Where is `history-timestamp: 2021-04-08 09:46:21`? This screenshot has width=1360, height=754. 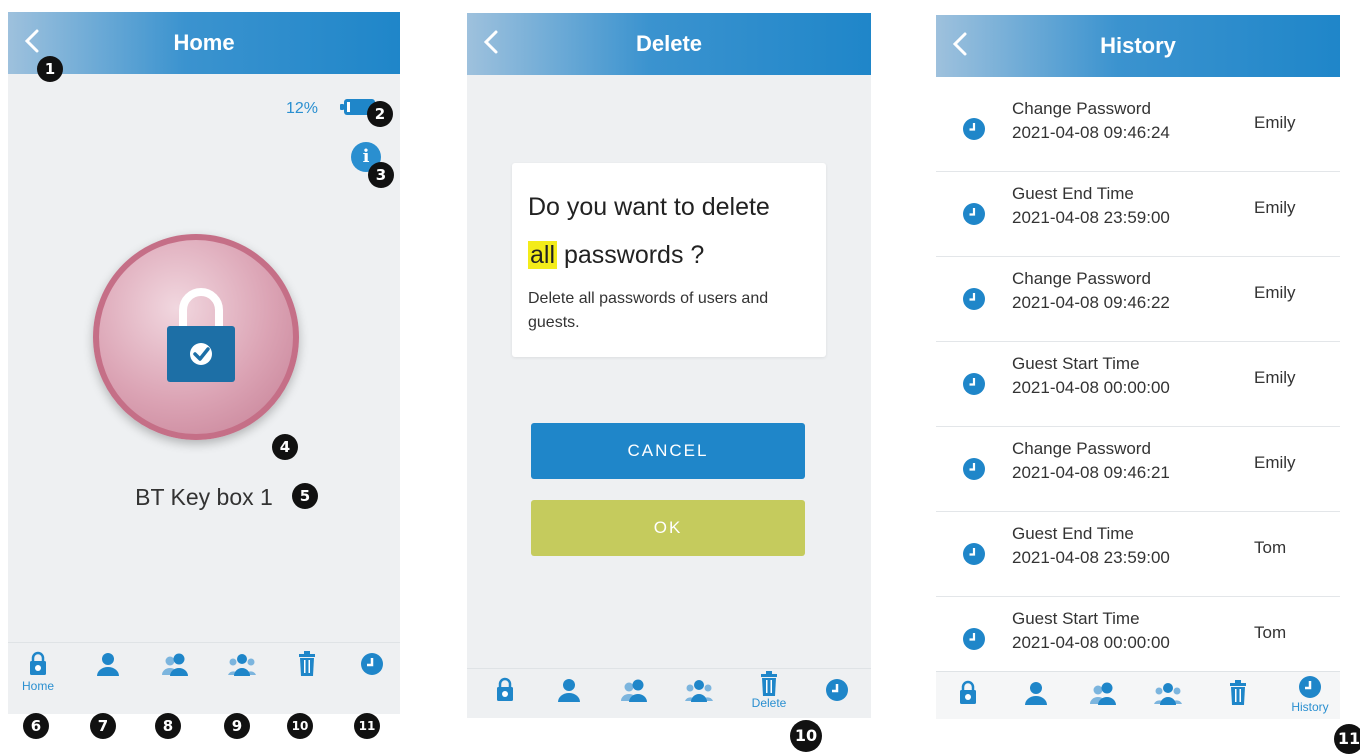
history-timestamp: 2021-04-08 09:46:21 is located at coordinates (1091, 472).